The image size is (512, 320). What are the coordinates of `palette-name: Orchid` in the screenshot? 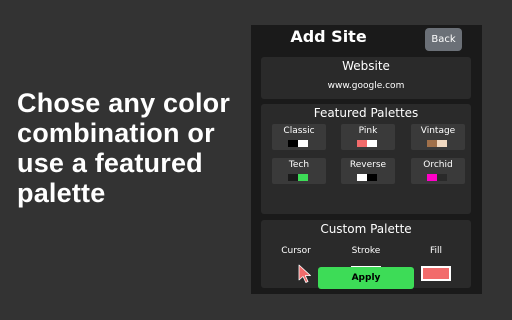 It's located at (438, 165).